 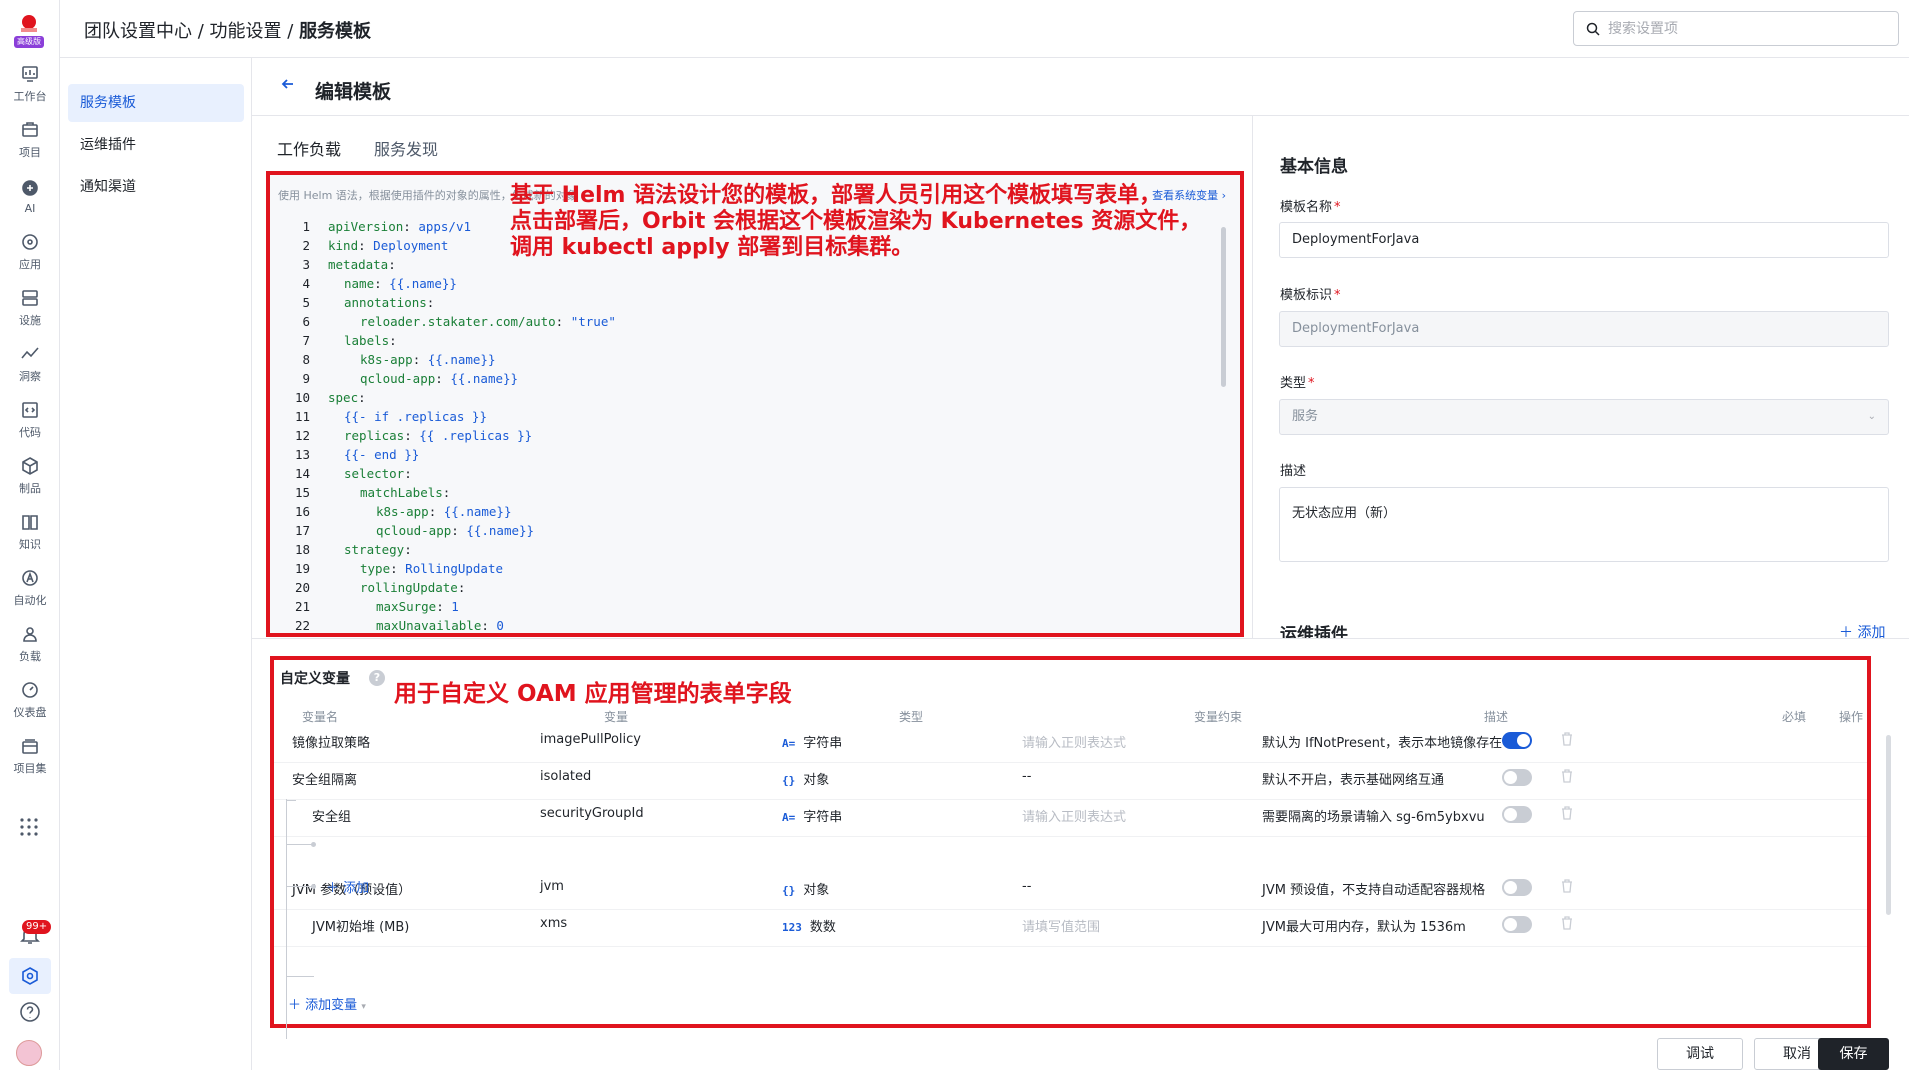 What do you see at coordinates (29, 29) in the screenshot?
I see `brand-logo: 高级版` at bounding box center [29, 29].